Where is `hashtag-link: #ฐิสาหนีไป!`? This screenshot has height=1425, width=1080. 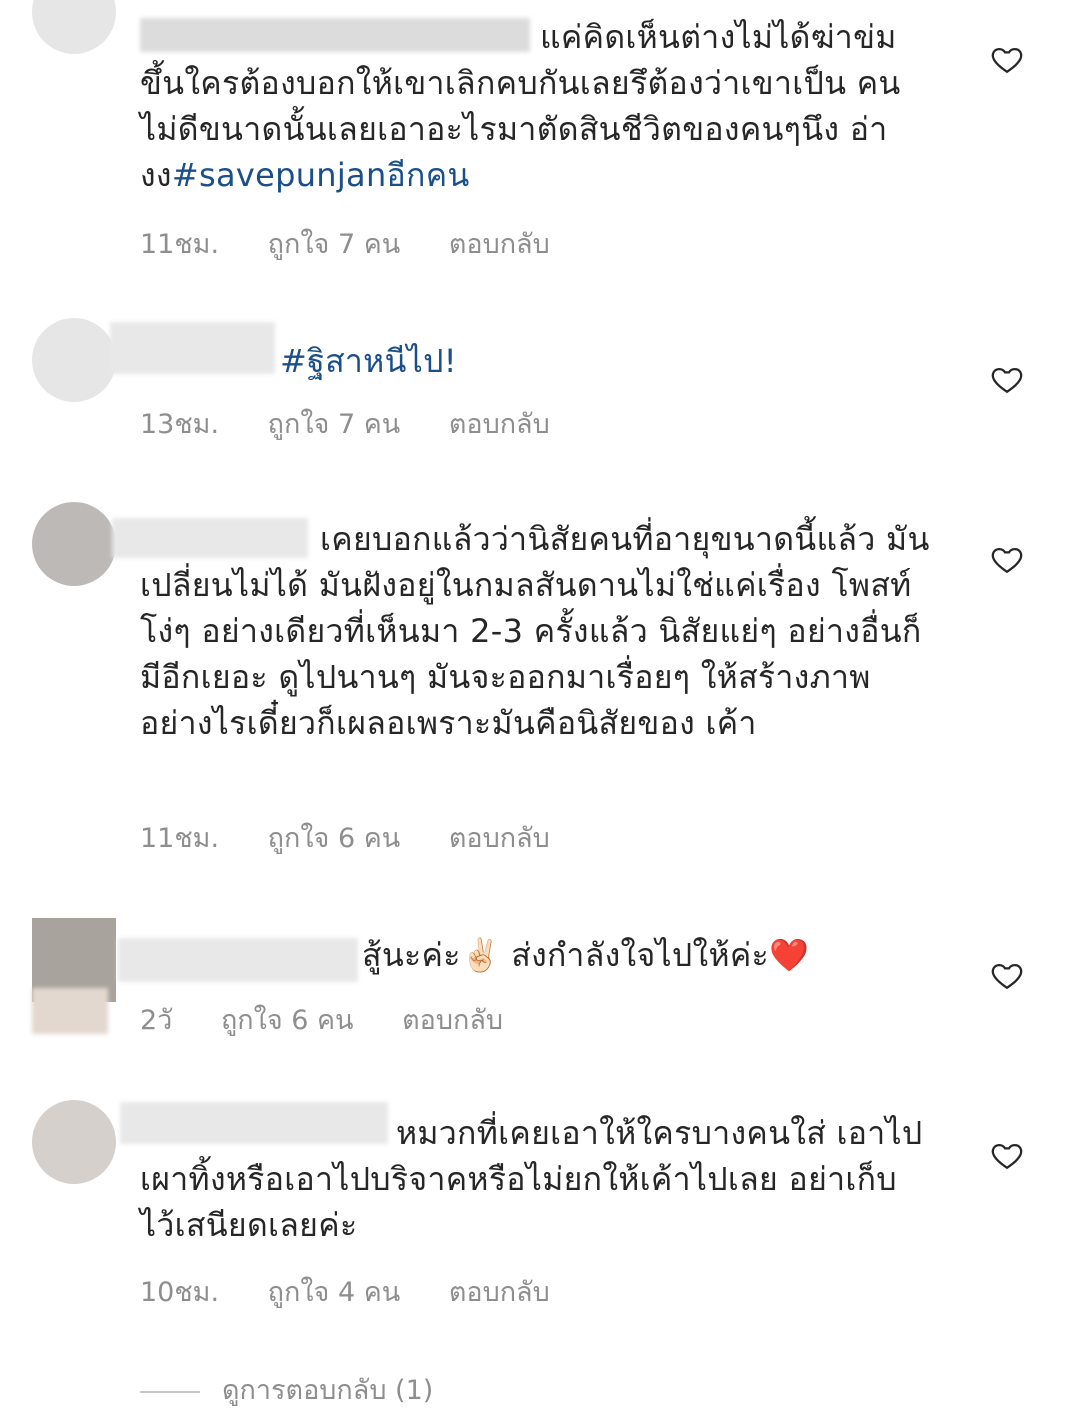 hashtag-link: #ฐิสาหนีไป! is located at coordinates (368, 361).